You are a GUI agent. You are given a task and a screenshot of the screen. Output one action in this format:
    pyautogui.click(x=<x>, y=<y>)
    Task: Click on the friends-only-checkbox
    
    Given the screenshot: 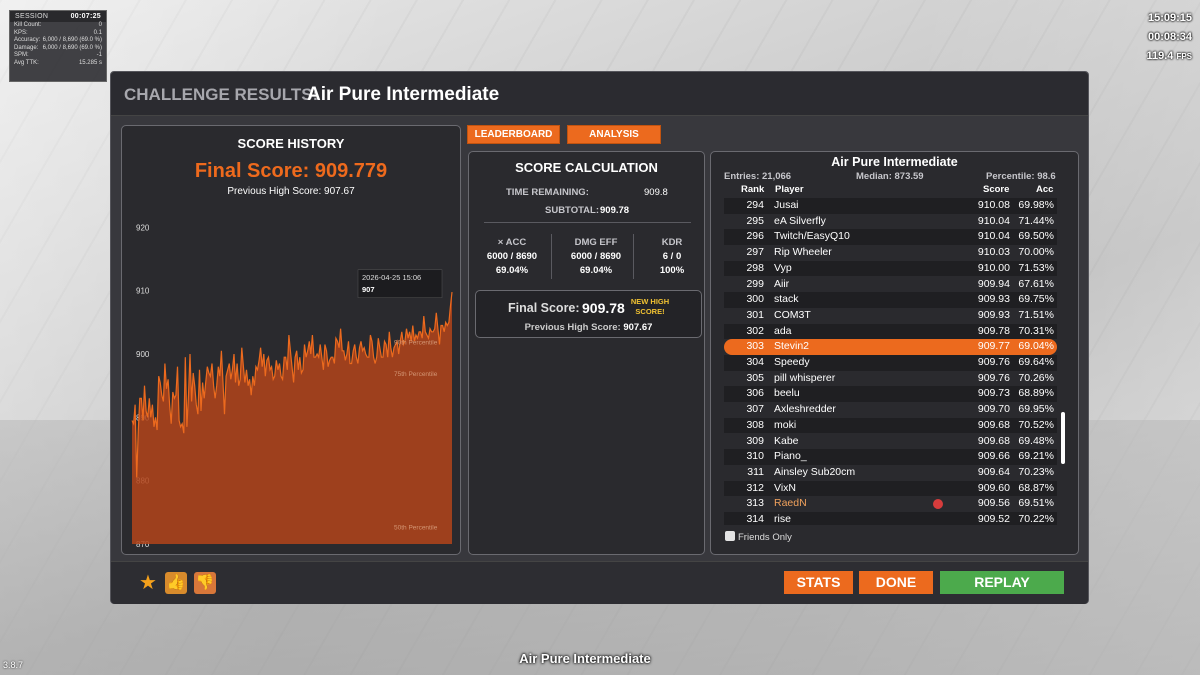 What is the action you would take?
    pyautogui.click(x=730, y=536)
    